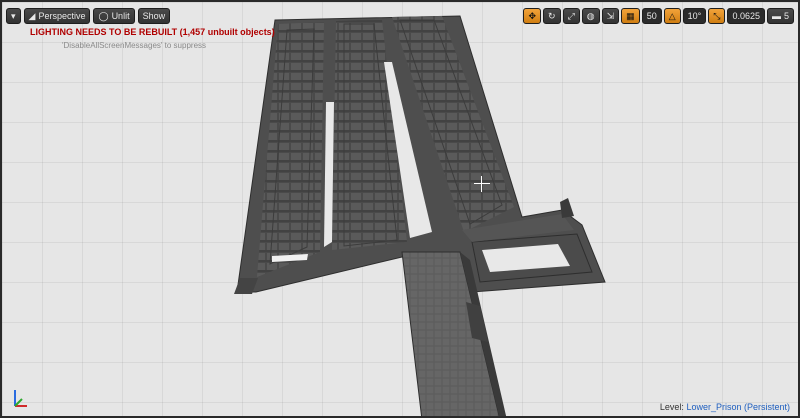 The height and width of the screenshot is (418, 800). I want to click on scale-mode-button: ⤢, so click(571, 16).